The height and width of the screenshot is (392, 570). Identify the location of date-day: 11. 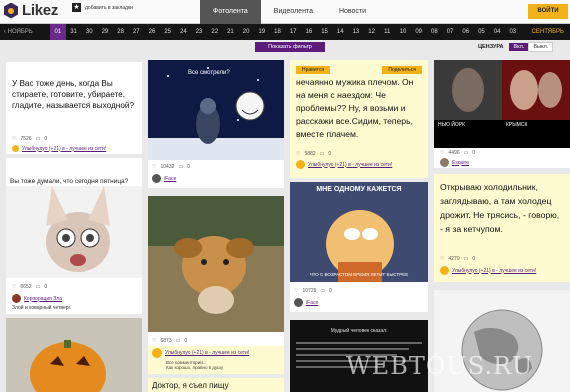
(387, 32).